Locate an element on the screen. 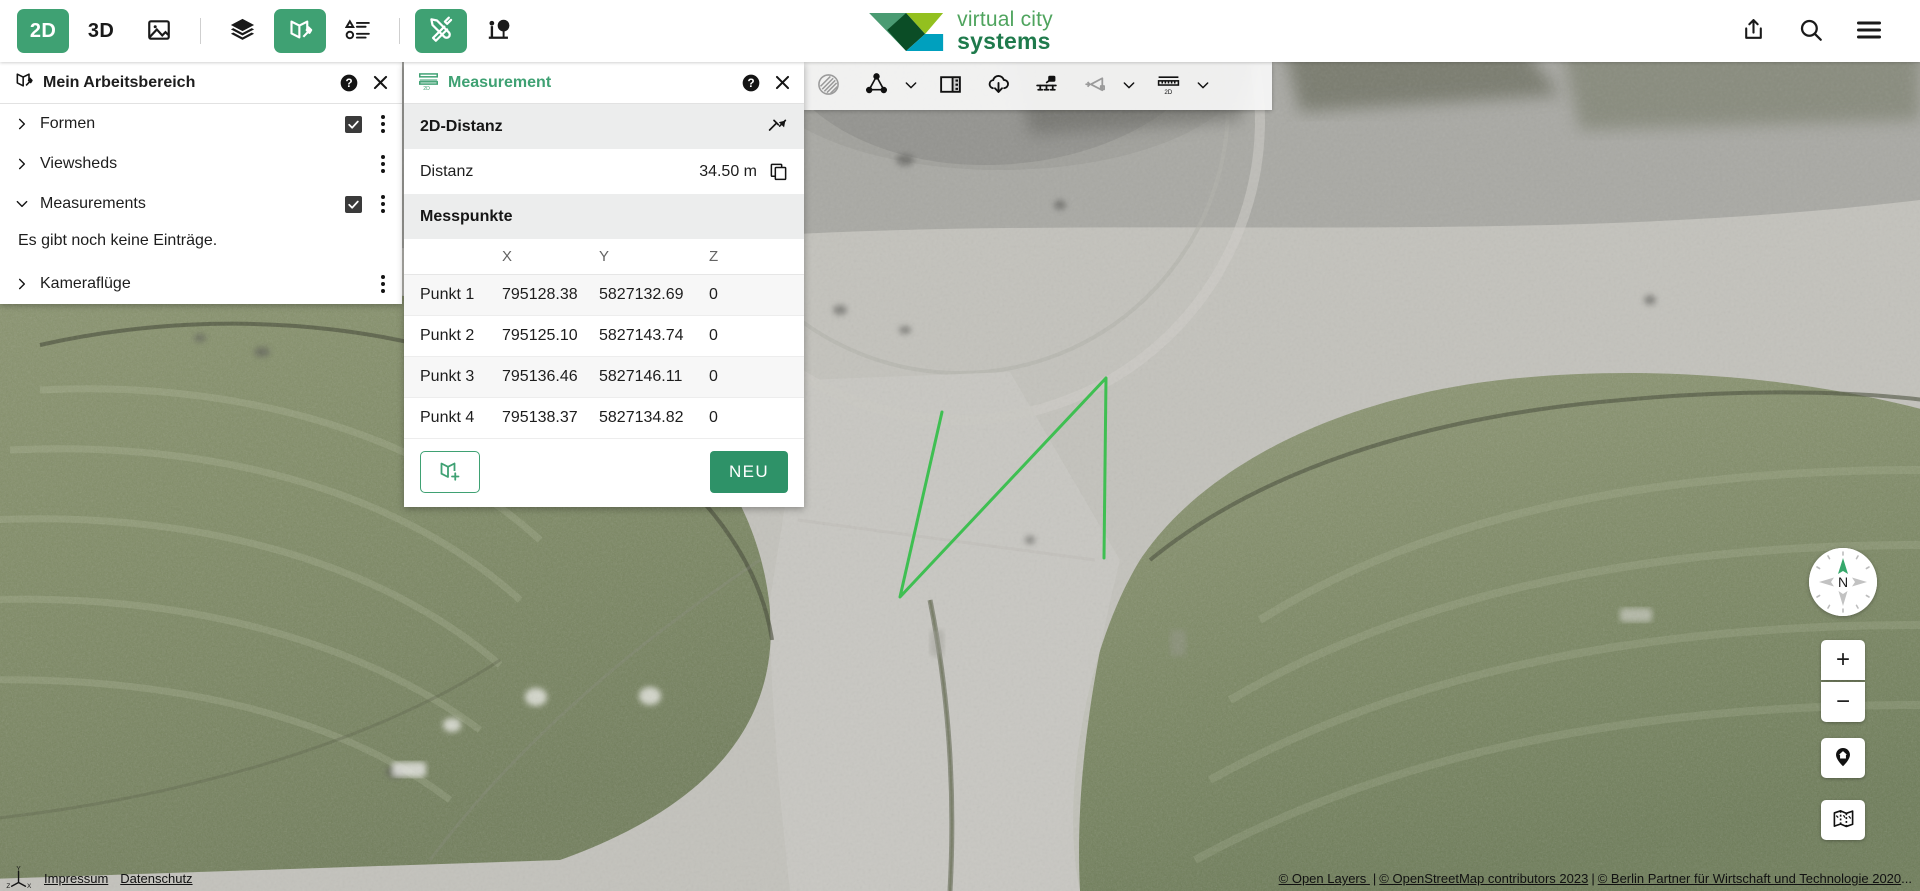  viewshed-item is located at coordinates (1046, 86).